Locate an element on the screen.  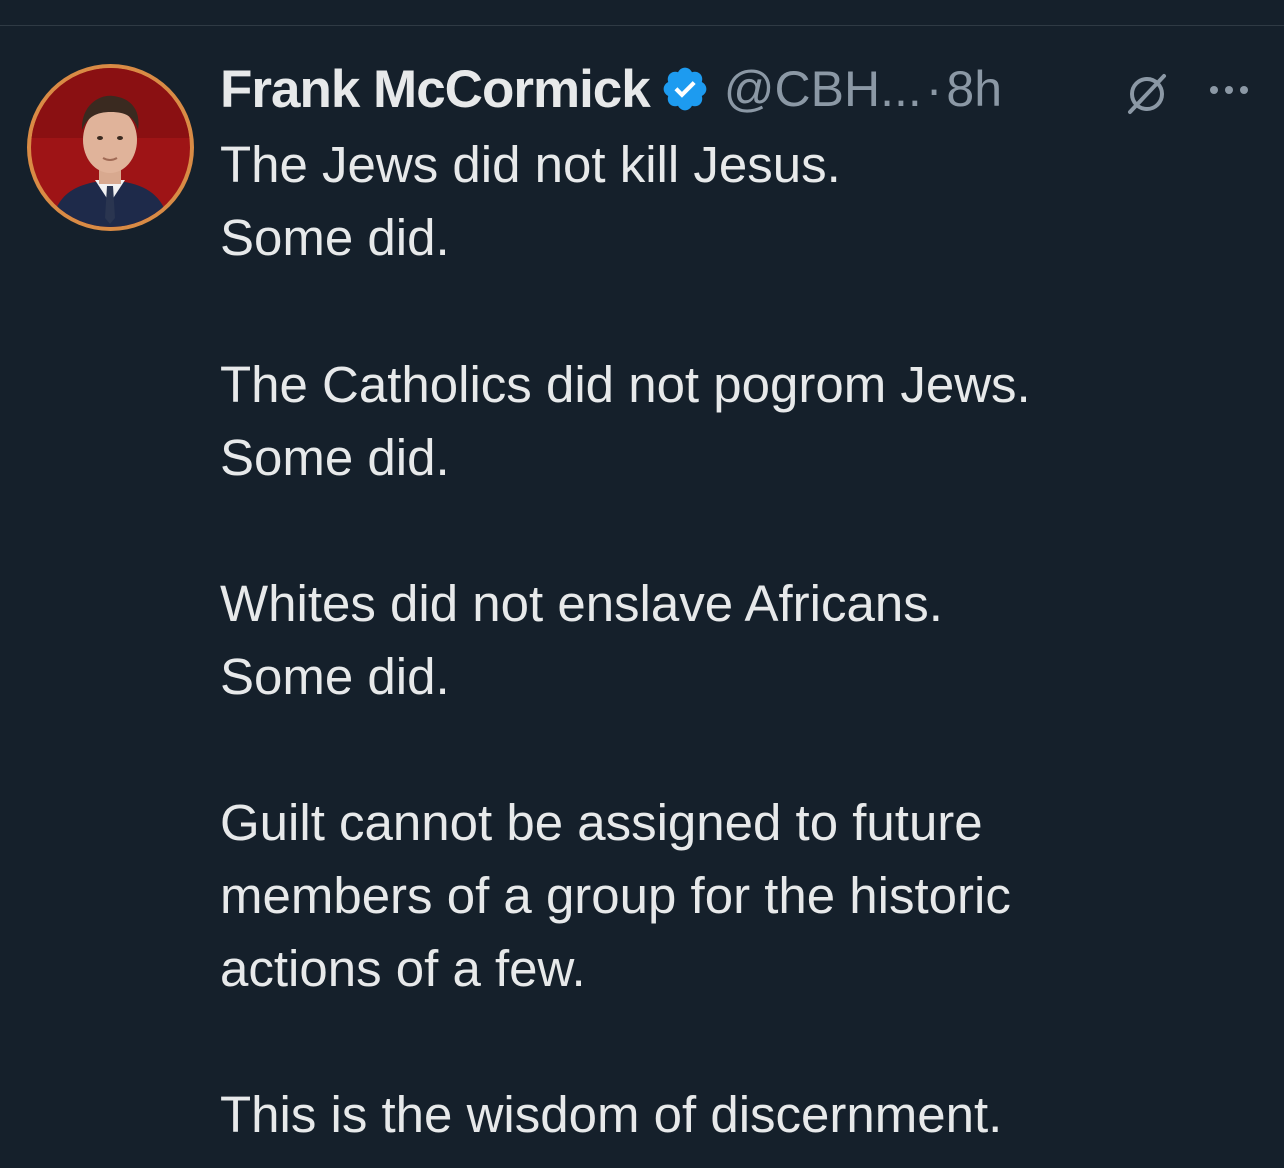
author-display-name: Frank McCormick is located at coordinates (435, 89).